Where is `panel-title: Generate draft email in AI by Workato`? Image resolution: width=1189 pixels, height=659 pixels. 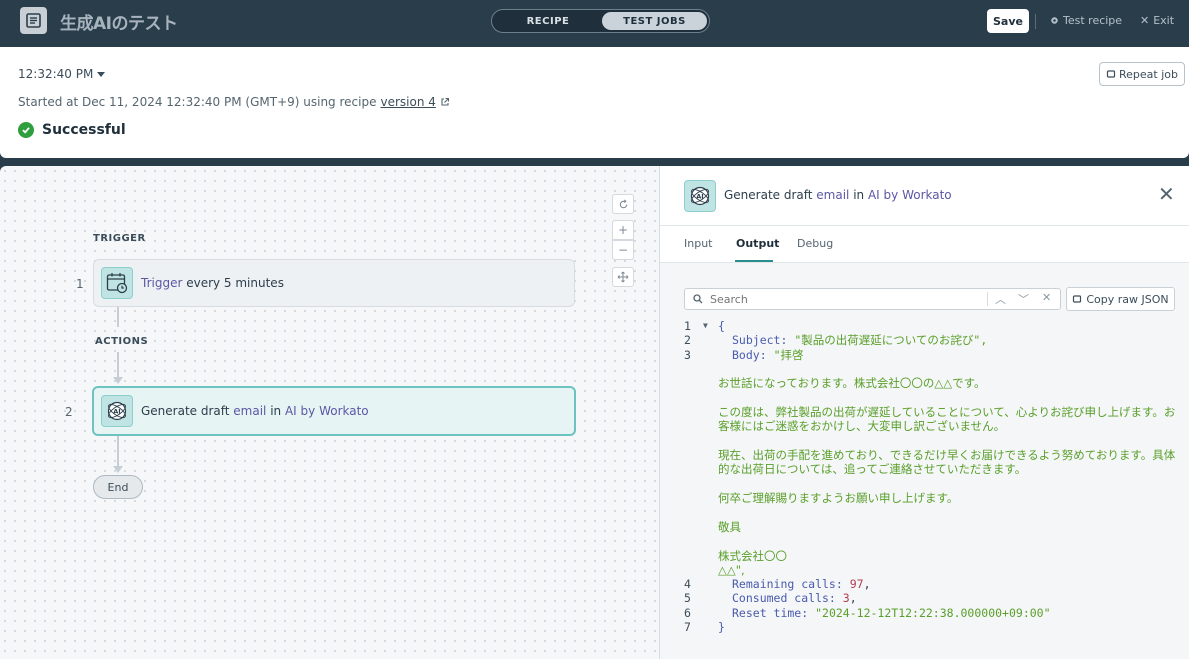
panel-title: Generate draft email in AI by Workato is located at coordinates (838, 195).